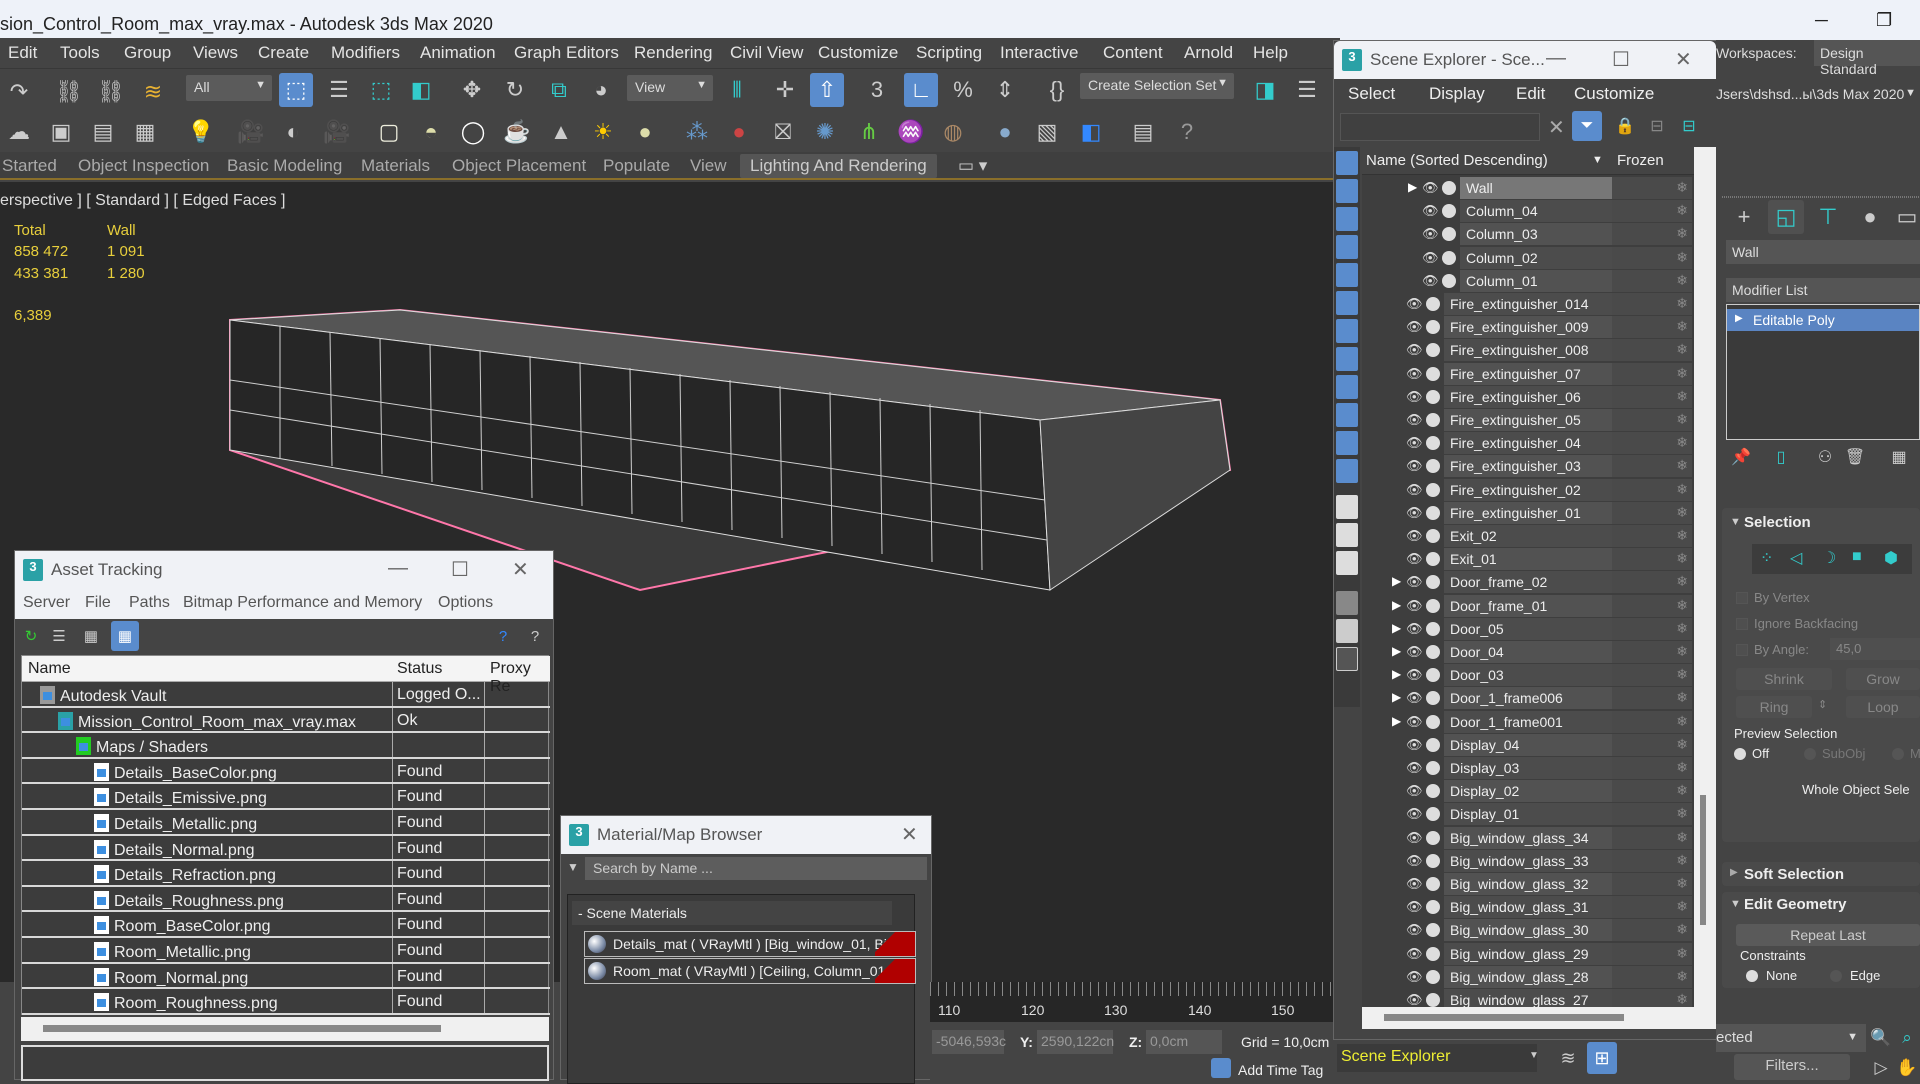 This screenshot has height=1084, width=1920. What do you see at coordinates (1742, 598) in the screenshot?
I see `by-vertex-checkbox` at bounding box center [1742, 598].